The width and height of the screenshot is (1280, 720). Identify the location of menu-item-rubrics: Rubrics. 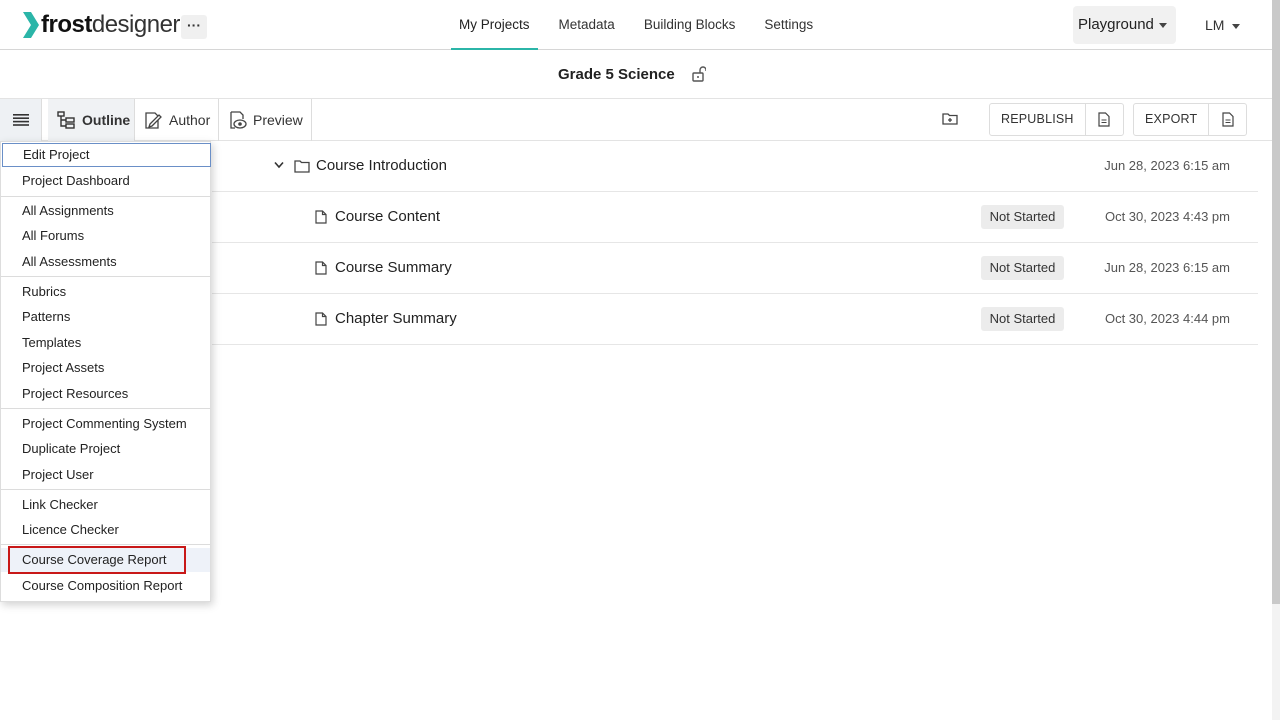
(105, 292).